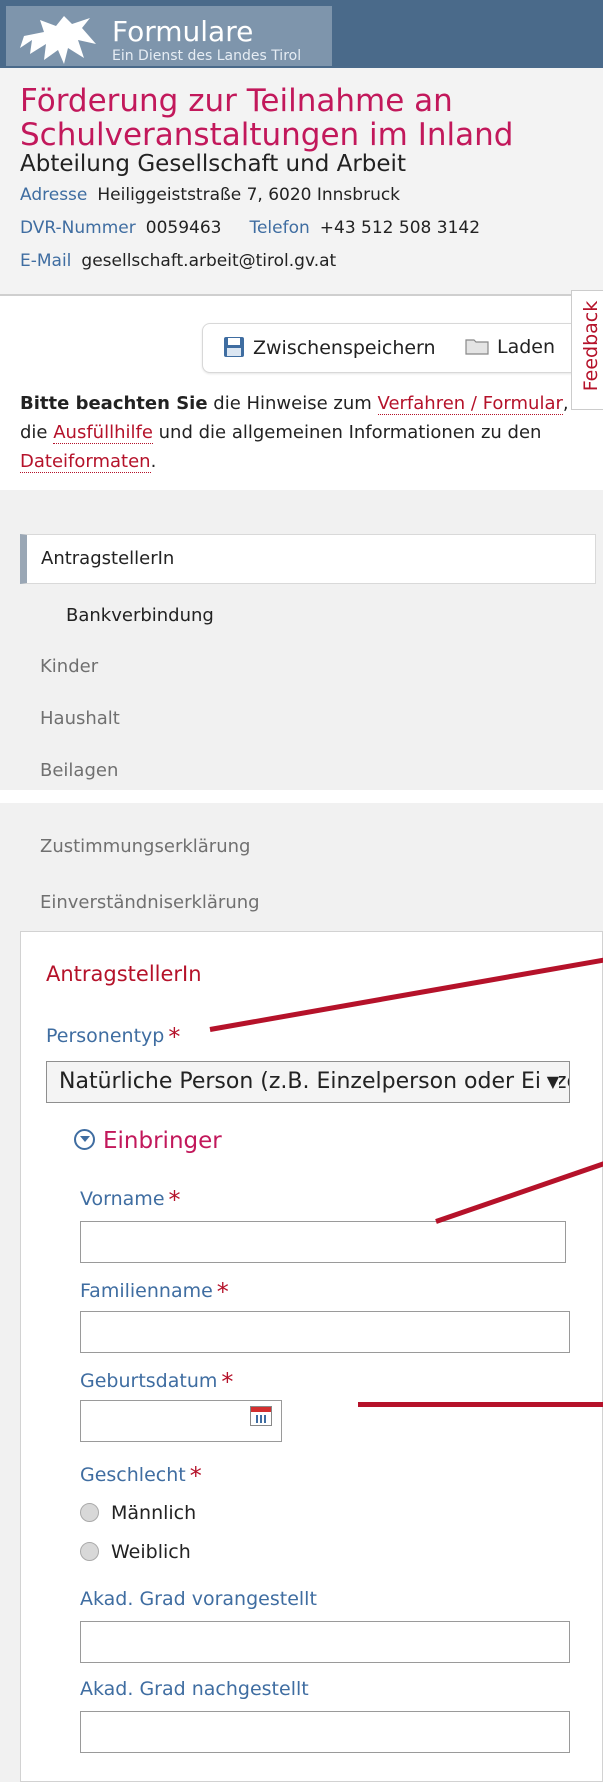 The image size is (603, 1782). Describe the element at coordinates (85, 462) in the screenshot. I see `file-formats-link: Dateiformaten` at that location.